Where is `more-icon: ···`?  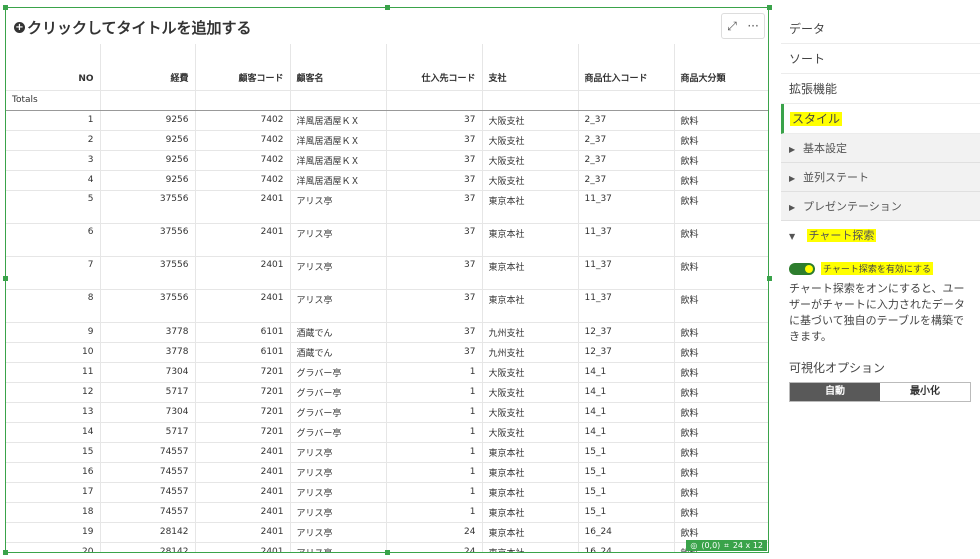 more-icon: ··· is located at coordinates (752, 26).